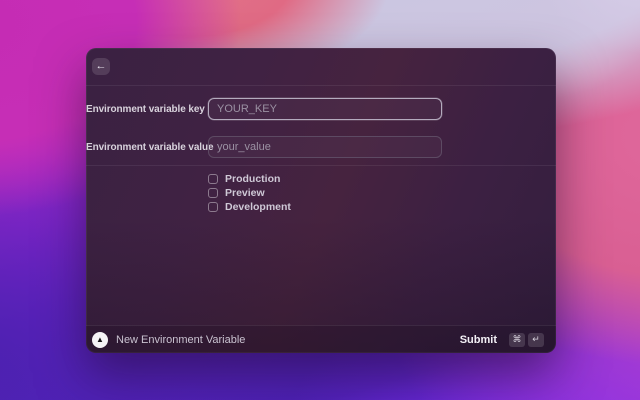 This screenshot has height=400, width=640. Describe the element at coordinates (253, 179) in the screenshot. I see `checkbox-label-production: Production` at that location.